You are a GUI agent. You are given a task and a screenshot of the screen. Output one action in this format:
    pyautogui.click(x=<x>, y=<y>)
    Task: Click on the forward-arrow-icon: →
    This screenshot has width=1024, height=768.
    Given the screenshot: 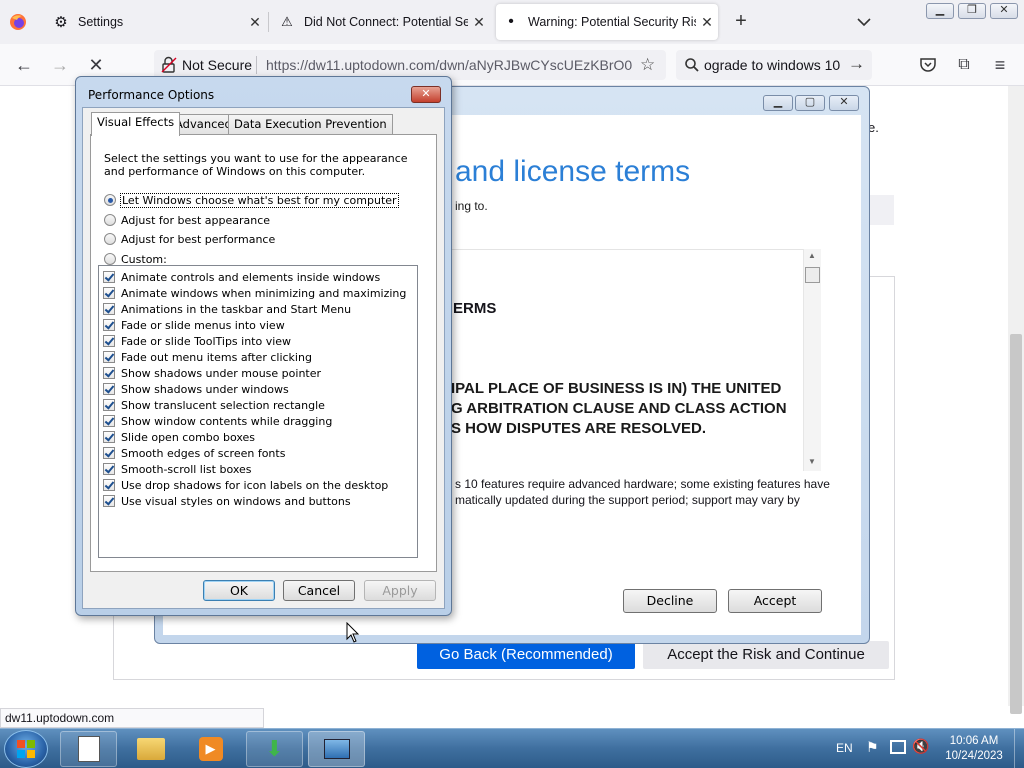 What is the action you would take?
    pyautogui.click(x=60, y=65)
    